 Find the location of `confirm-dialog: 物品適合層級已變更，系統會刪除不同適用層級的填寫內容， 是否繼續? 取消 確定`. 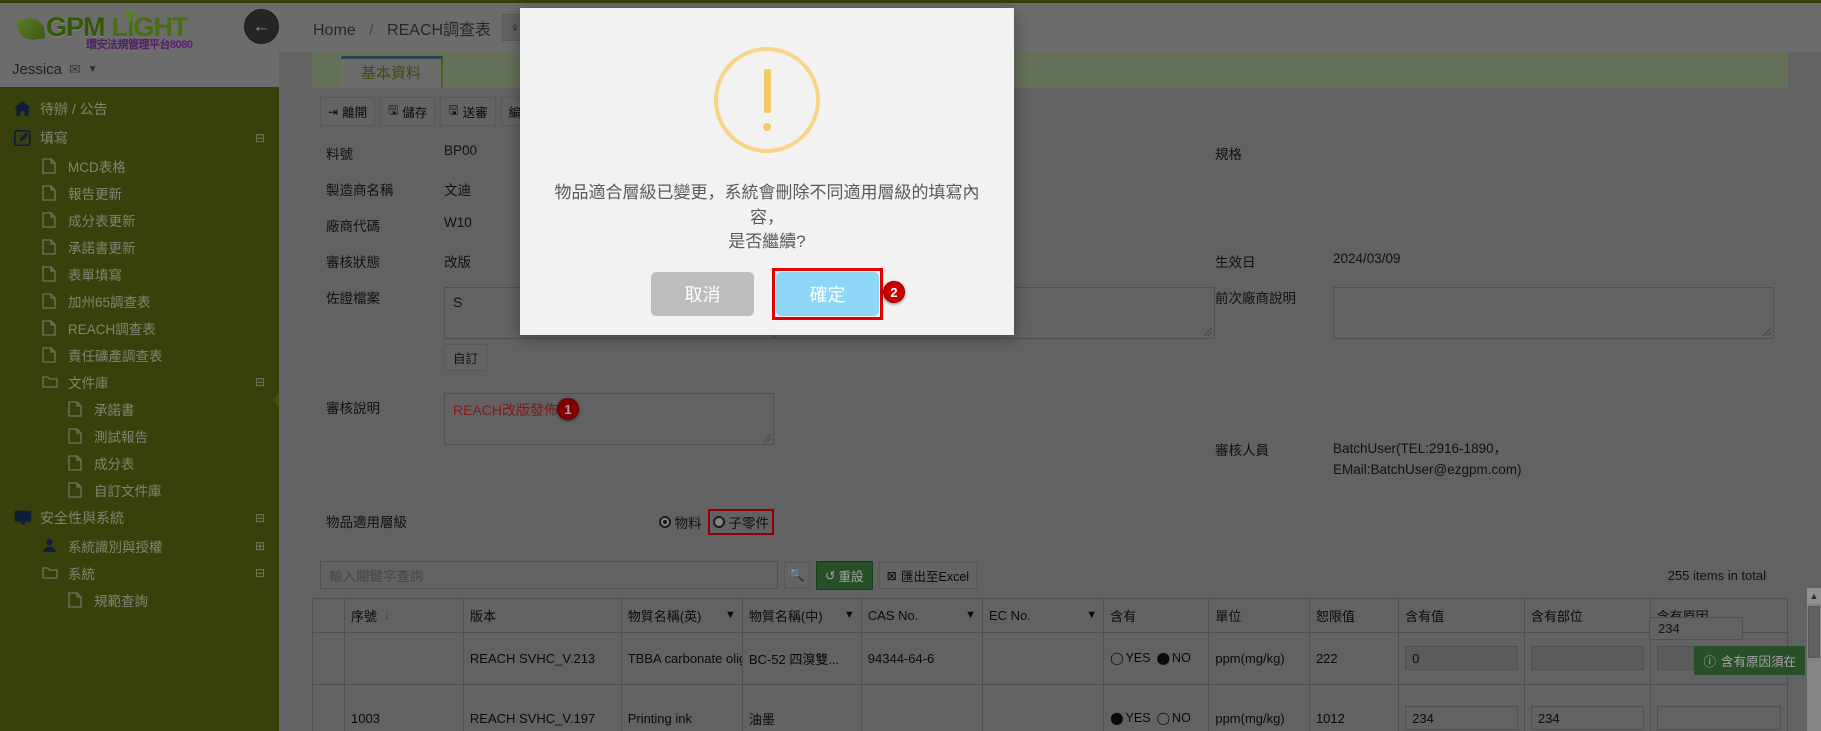

confirm-dialog: 物品適合層級已變更，系統會刪除不同適用層級的填寫內容， 是否繼續? 取消 確定 is located at coordinates (767, 171).